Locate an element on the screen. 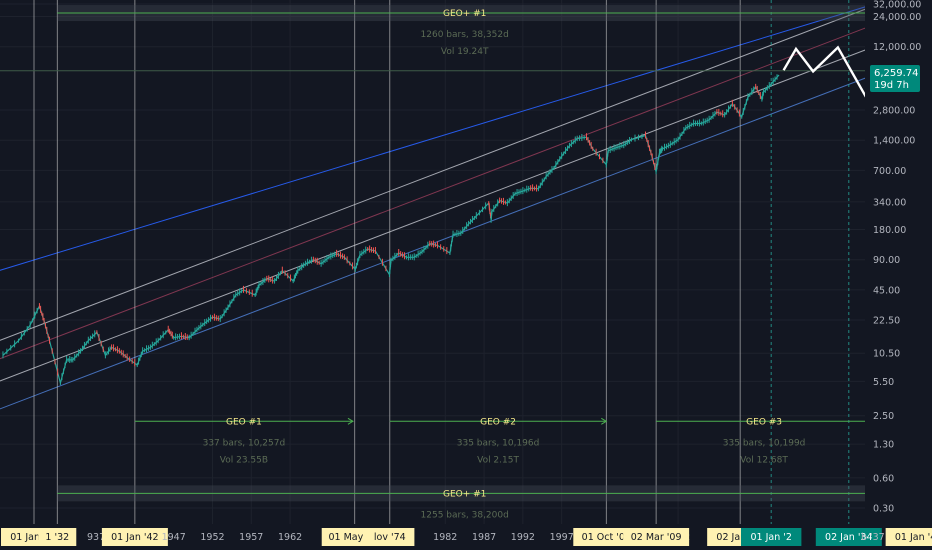  time-tick-label: 1952 is located at coordinates (212, 537).